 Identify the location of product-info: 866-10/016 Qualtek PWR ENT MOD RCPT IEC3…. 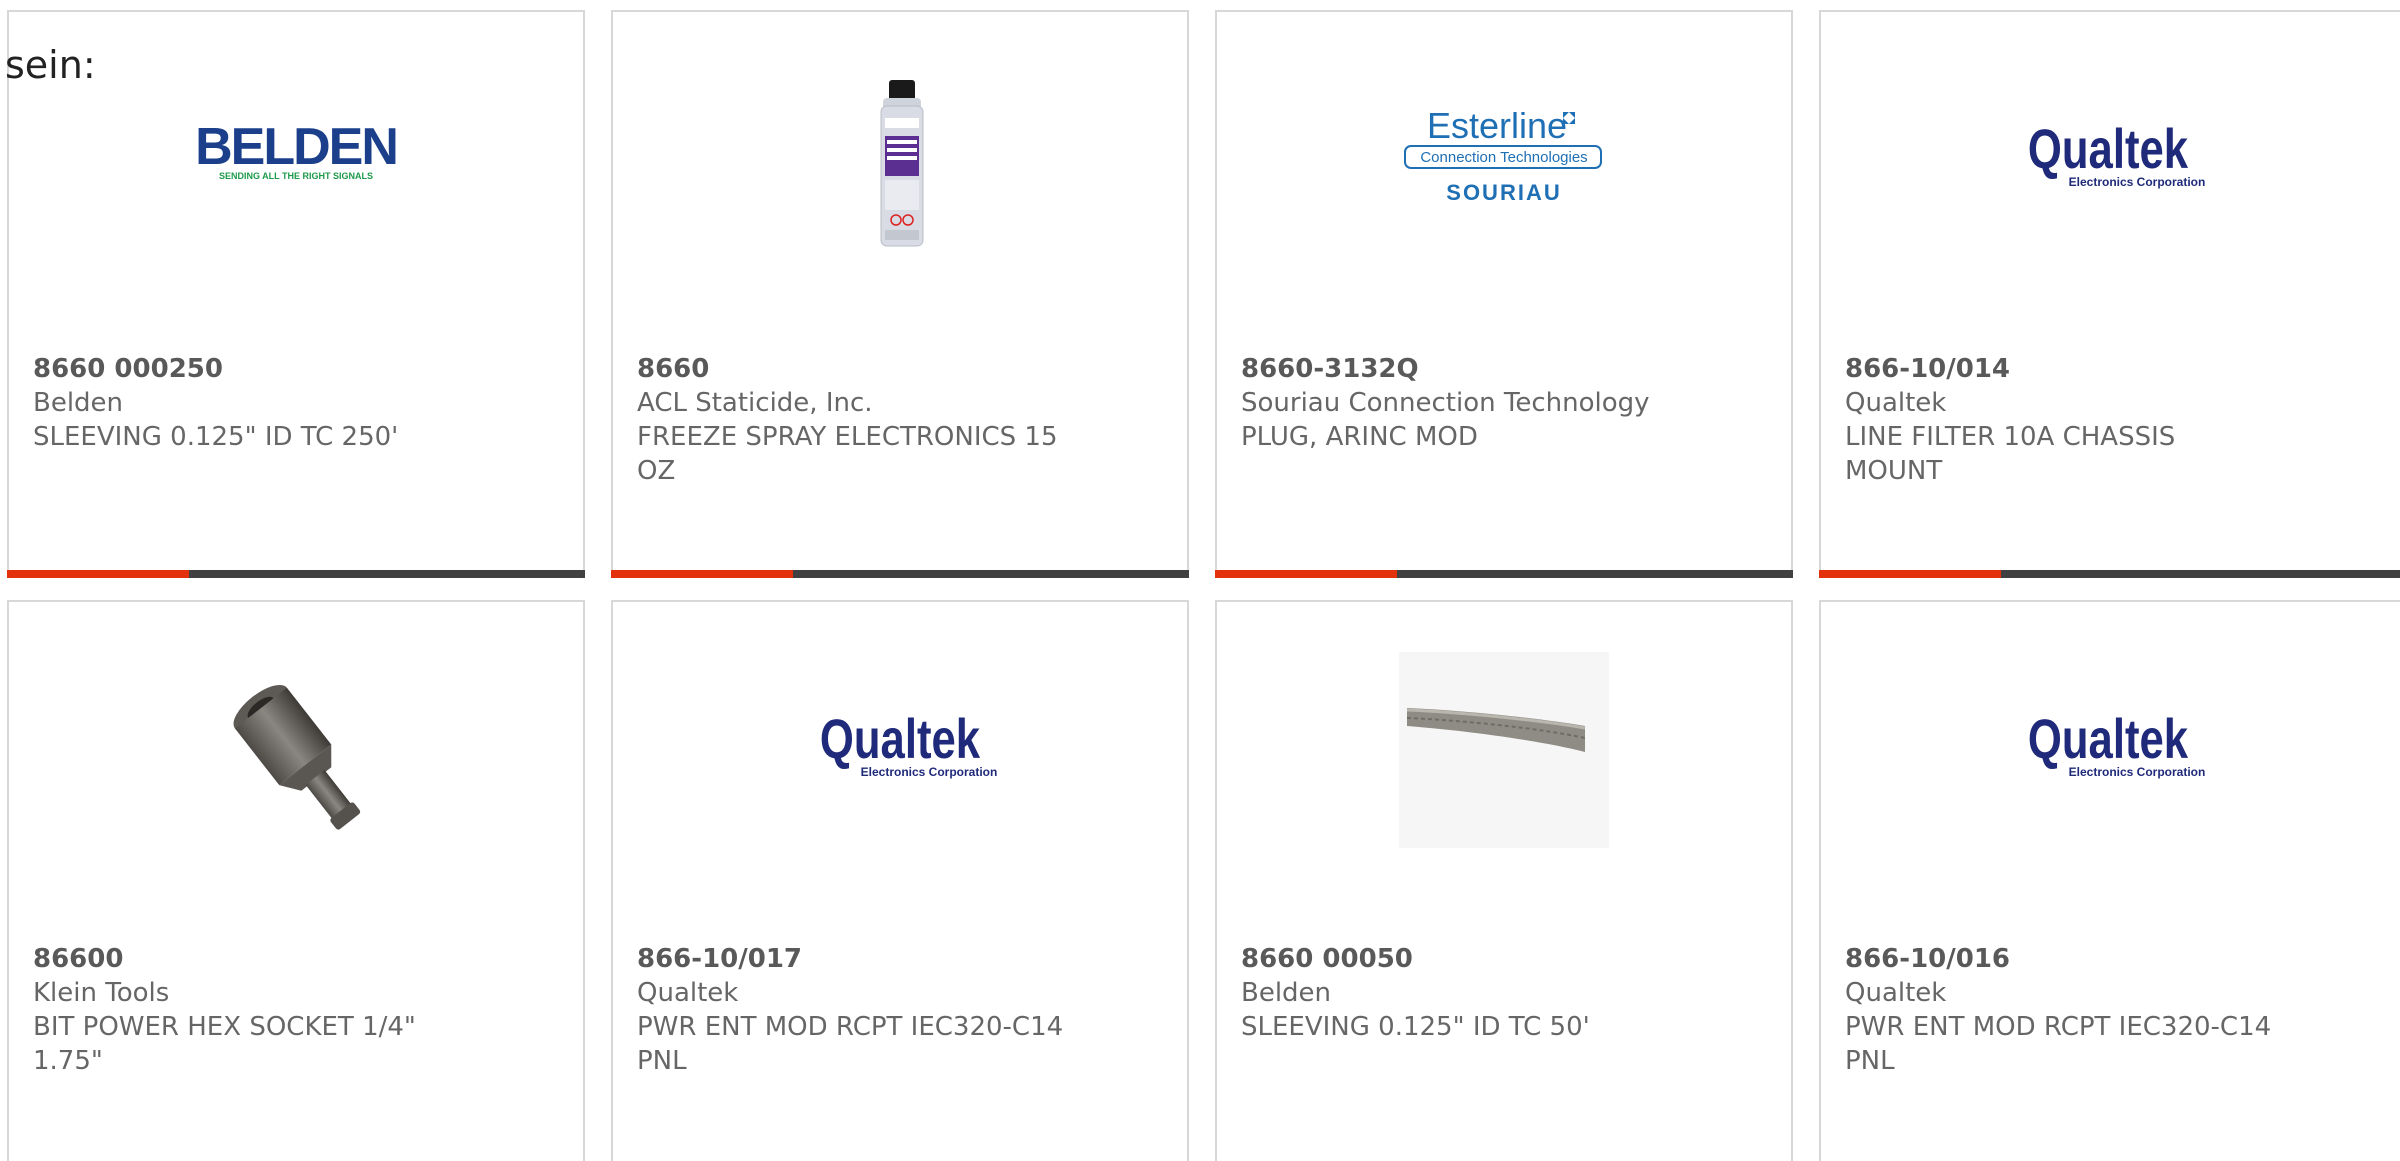
(2060, 1010).